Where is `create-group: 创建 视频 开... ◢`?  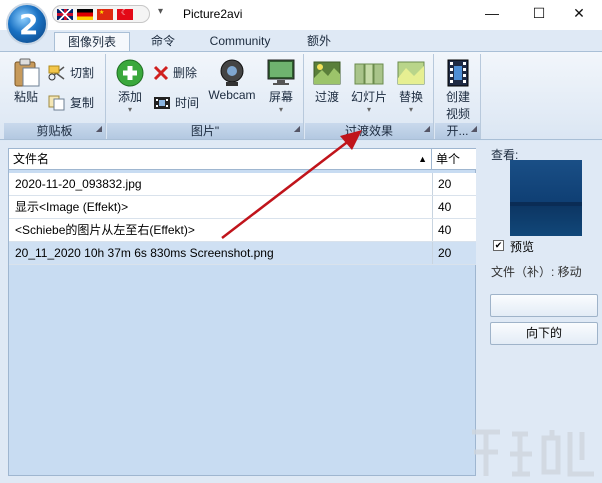
create-group: 创建 视频 开... ◢ is located at coordinates (458, 96).